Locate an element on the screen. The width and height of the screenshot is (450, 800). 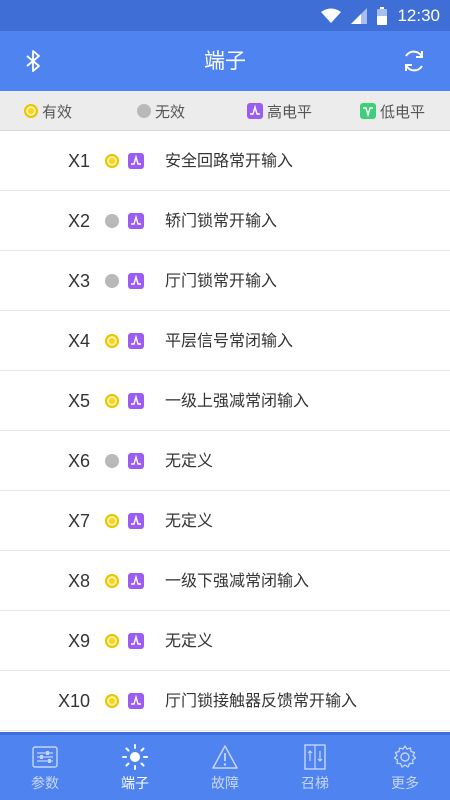
terminal-description: 平层信号常闭输入 is located at coordinates (229, 340).